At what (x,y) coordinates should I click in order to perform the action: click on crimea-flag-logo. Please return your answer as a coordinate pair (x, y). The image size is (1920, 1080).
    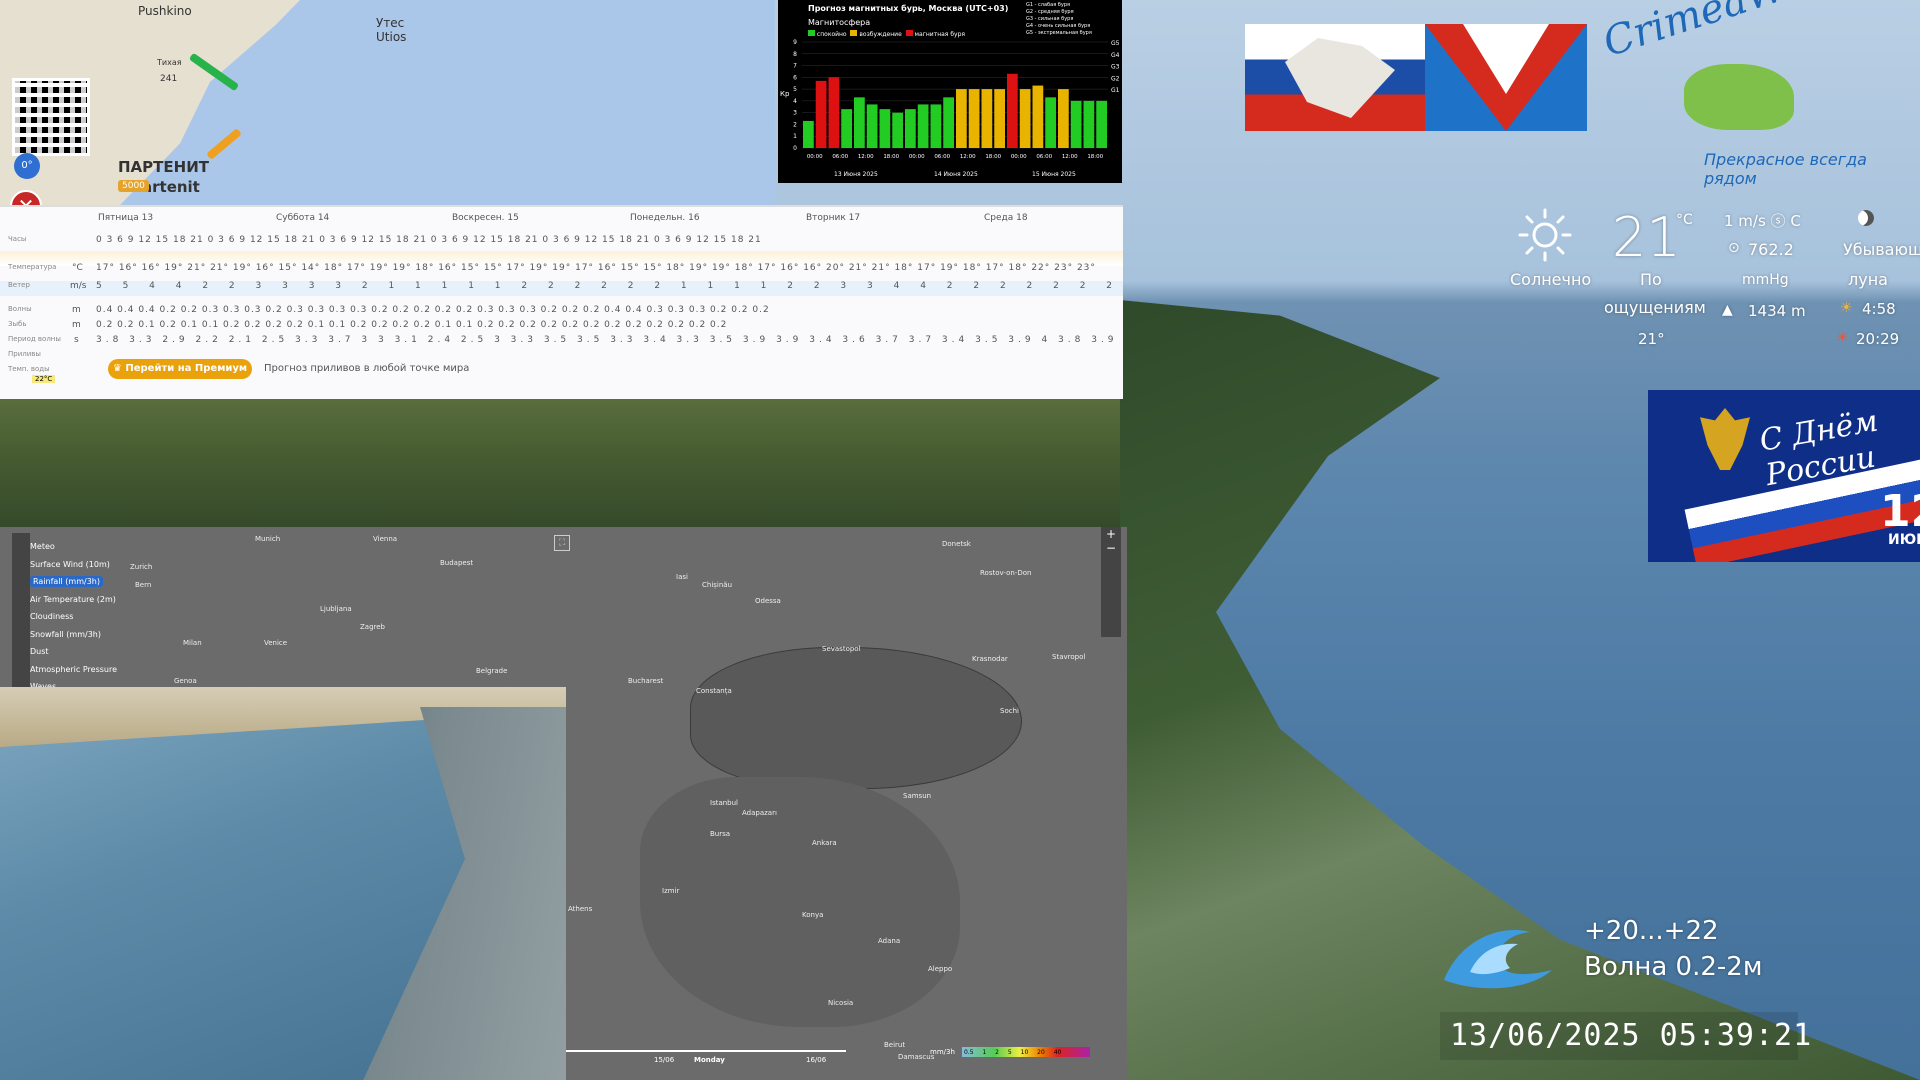
    Looking at the image, I should click on (1335, 77).